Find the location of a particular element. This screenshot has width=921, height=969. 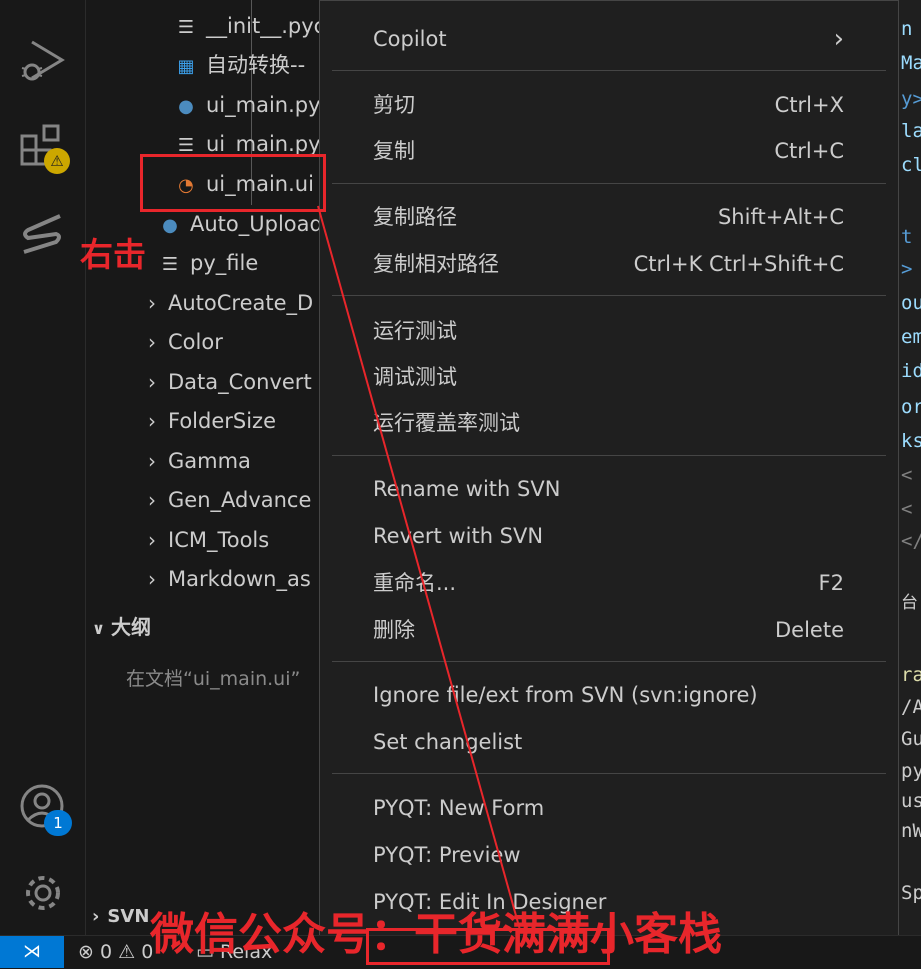

watermark-text: 微信公众号：干货满满小客栈 is located at coordinates (436, 934).